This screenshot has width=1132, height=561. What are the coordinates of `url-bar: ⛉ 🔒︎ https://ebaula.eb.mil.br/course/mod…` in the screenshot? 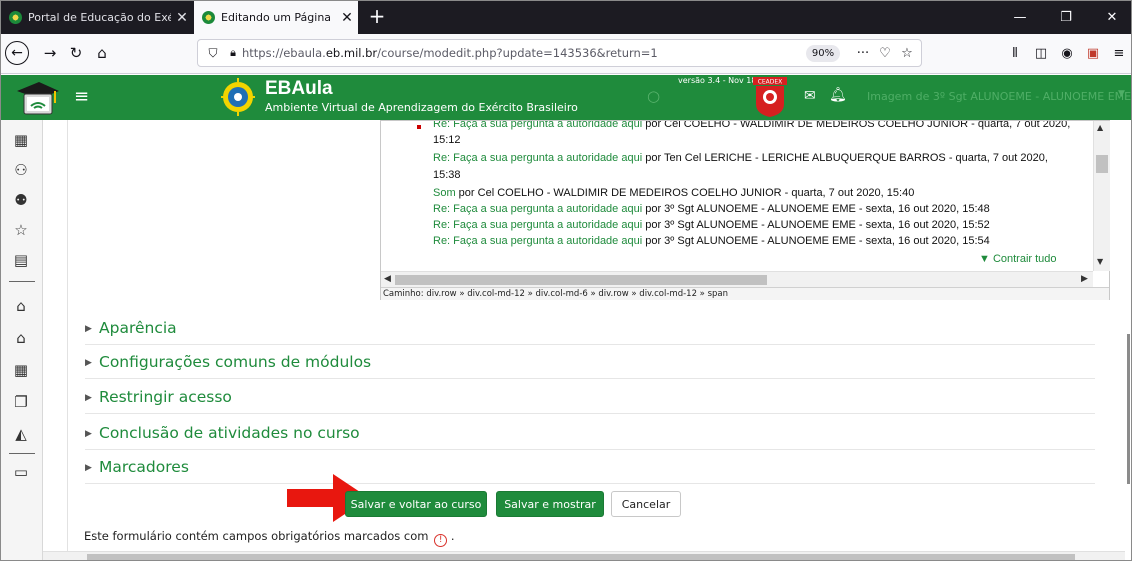 It's located at (559, 53).